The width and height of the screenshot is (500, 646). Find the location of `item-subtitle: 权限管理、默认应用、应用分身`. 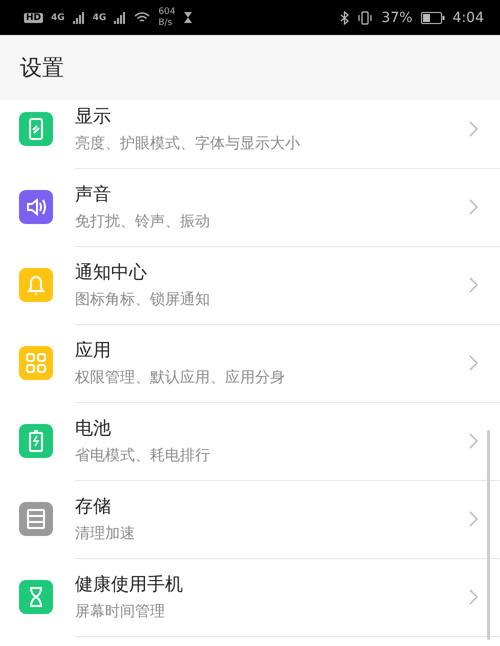

item-subtitle: 权限管理、默认应用、应用分身 is located at coordinates (180, 377).